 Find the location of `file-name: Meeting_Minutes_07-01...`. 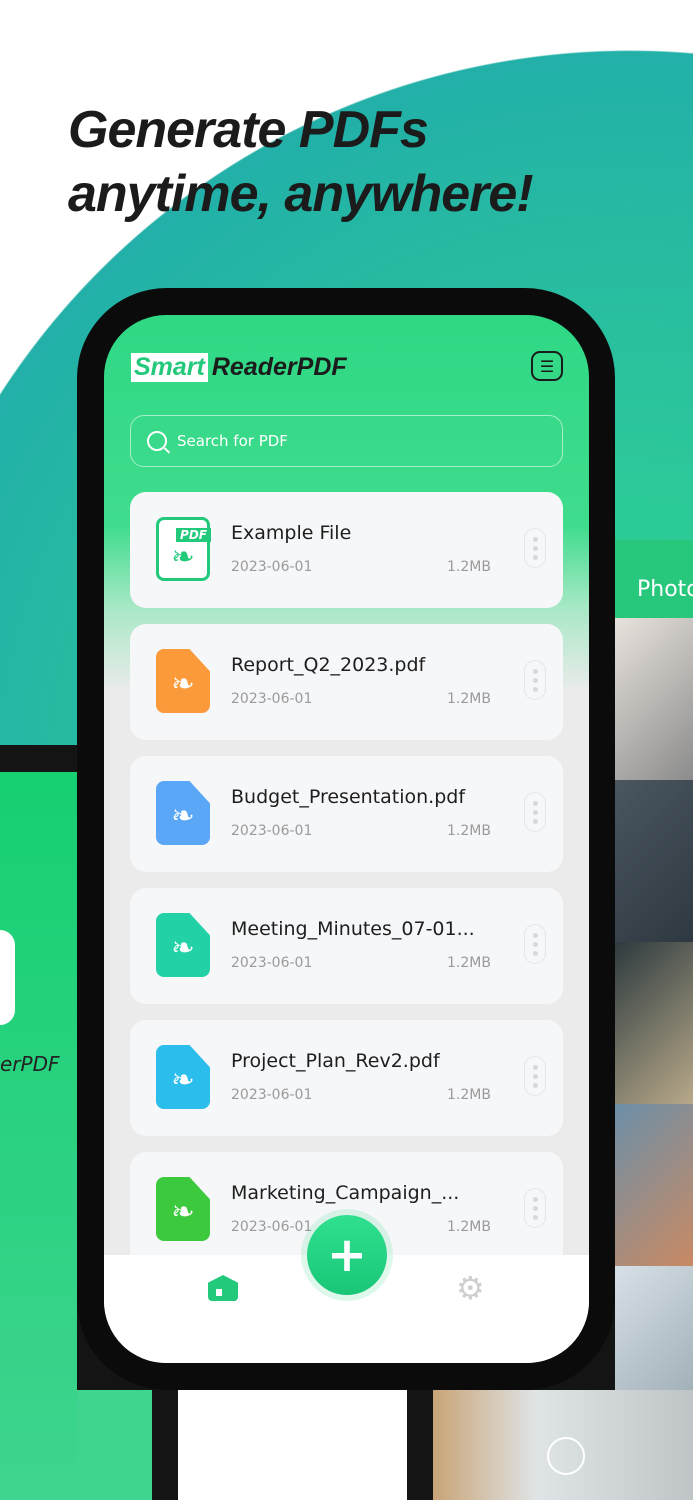

file-name: Meeting_Minutes_07-01... is located at coordinates (353, 929).